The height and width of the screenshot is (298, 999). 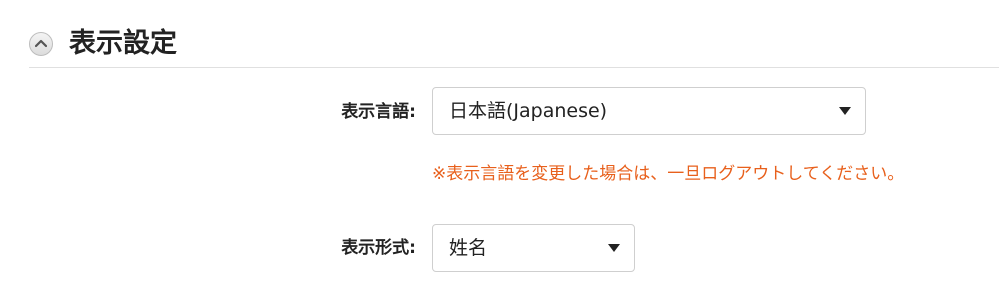 What do you see at coordinates (378, 112) in the screenshot?
I see `language-label: 表示言語:` at bounding box center [378, 112].